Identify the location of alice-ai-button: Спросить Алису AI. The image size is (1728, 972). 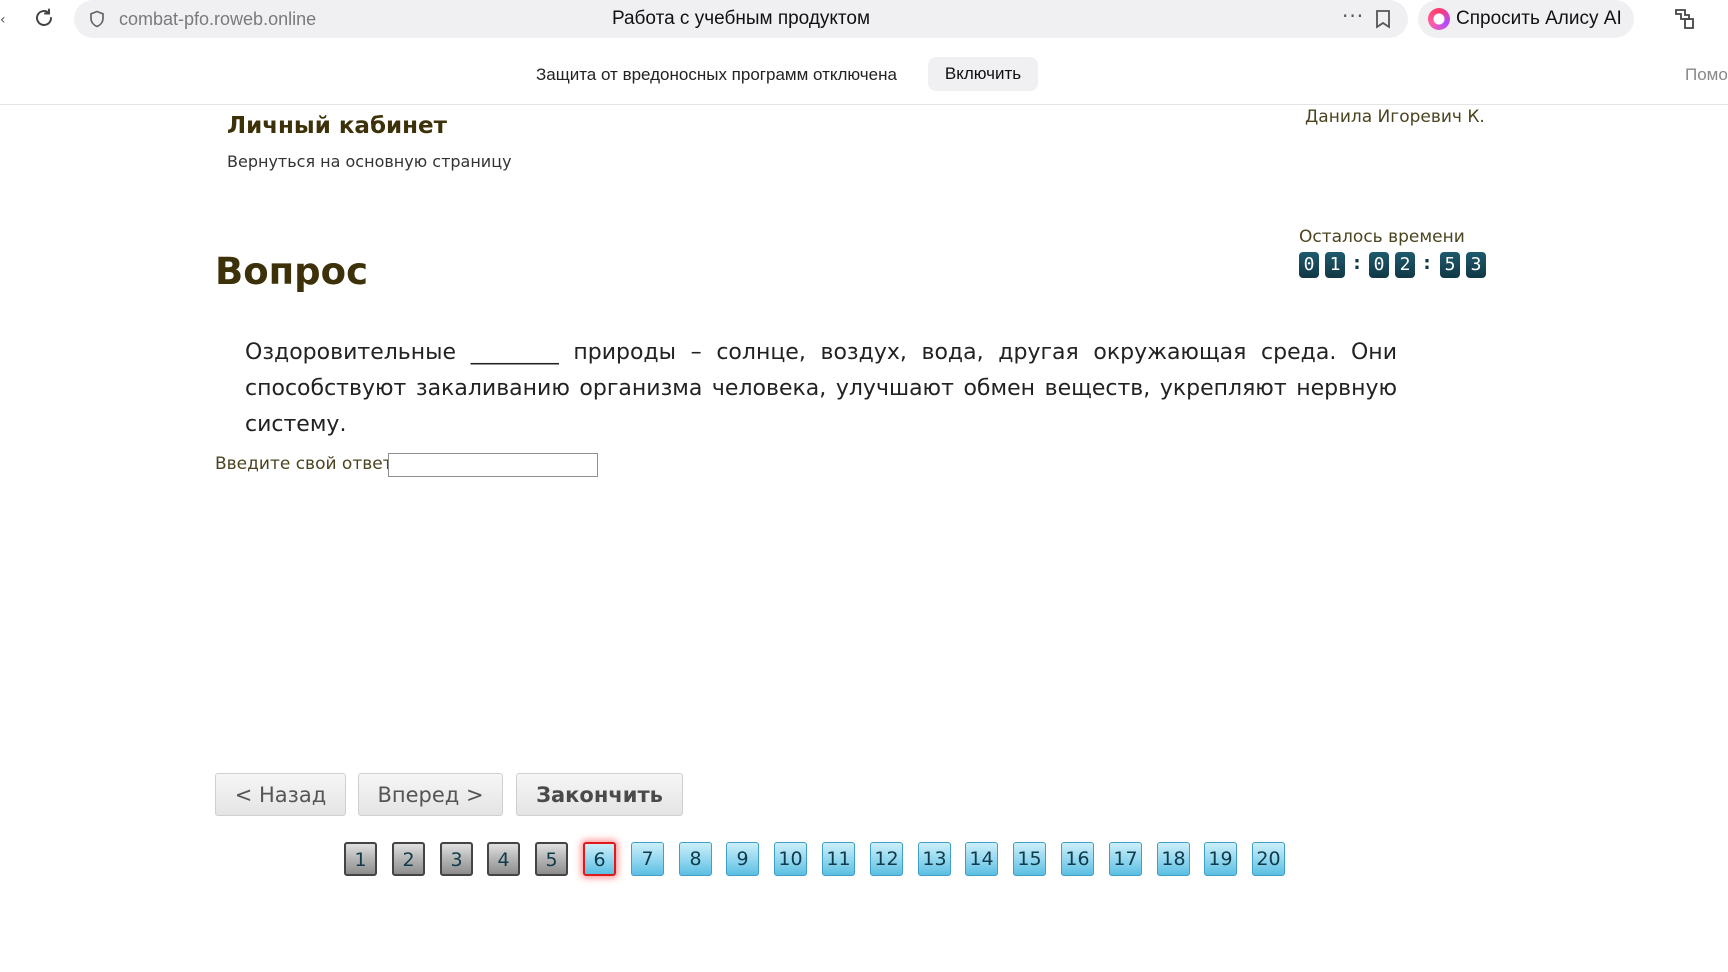
(1526, 19).